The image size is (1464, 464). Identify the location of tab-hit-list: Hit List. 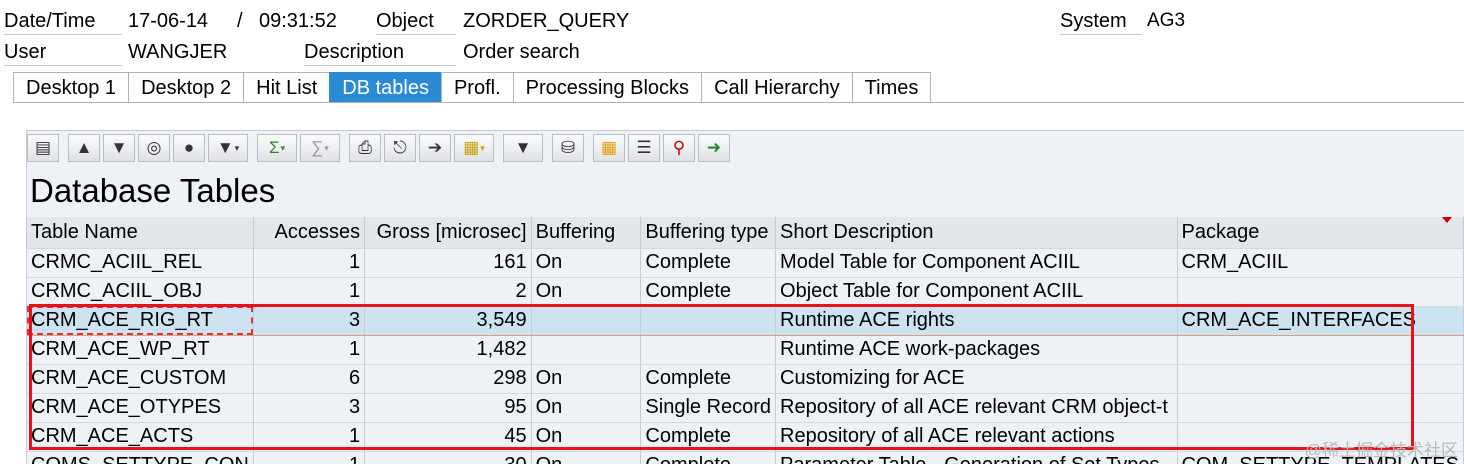
(286, 87).